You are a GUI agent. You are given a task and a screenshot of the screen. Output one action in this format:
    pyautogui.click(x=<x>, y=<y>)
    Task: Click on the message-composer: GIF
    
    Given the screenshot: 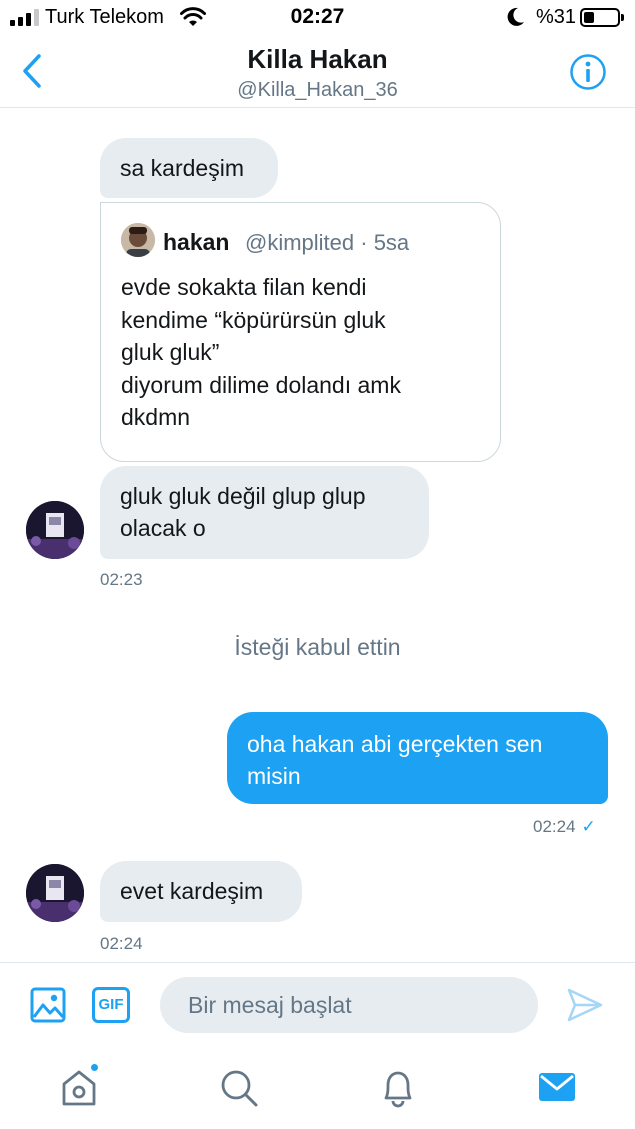 What is the action you would take?
    pyautogui.click(x=317, y=1006)
    